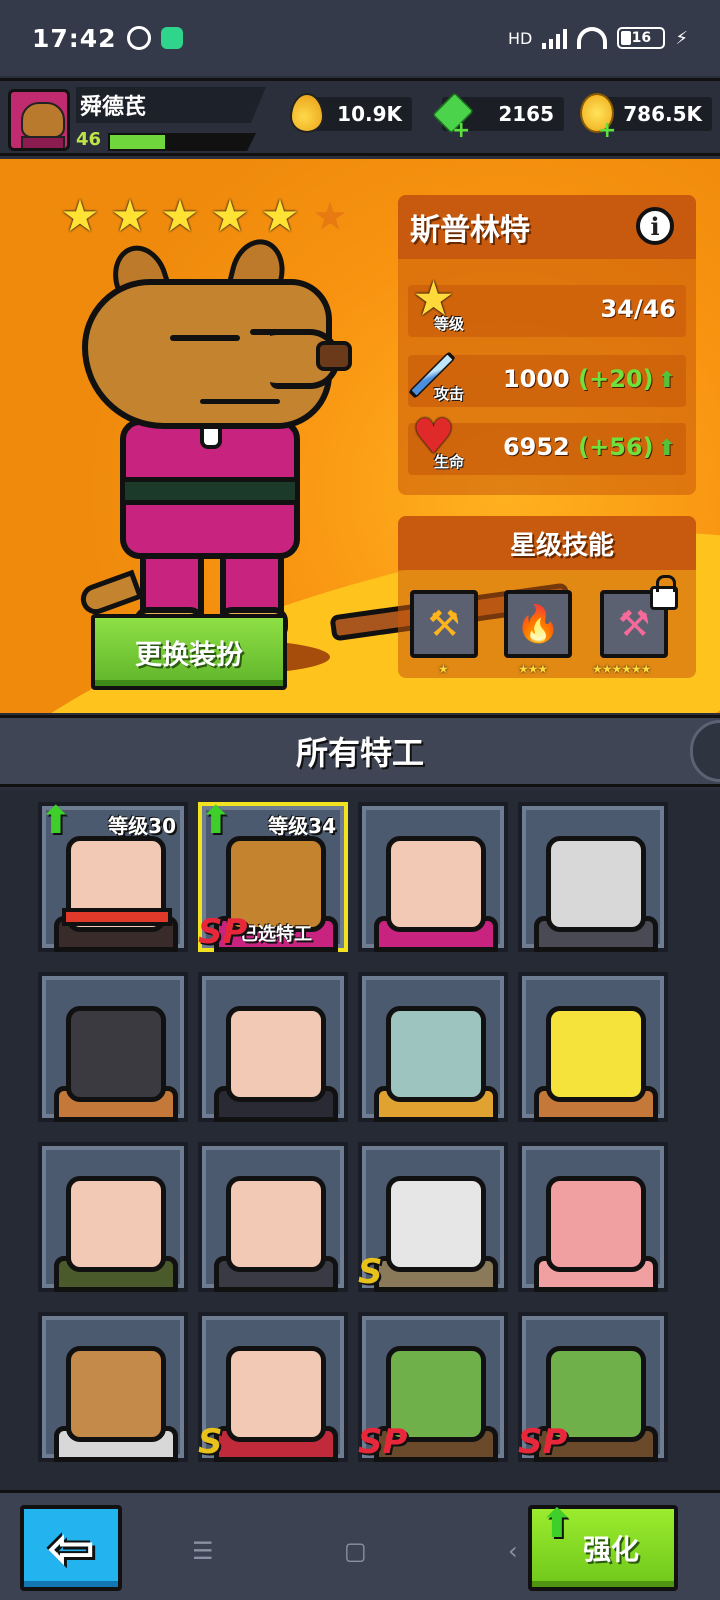  I want to click on stat-attack: 攻击 1000 (+20) ⬆, so click(547, 379).